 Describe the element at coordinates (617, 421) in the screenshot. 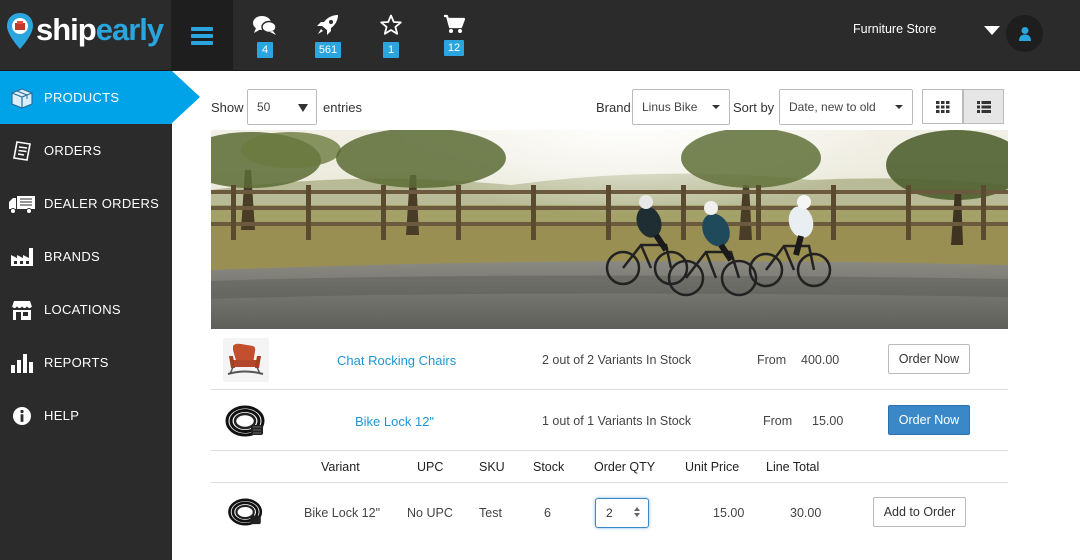

I see `product-stock: 1 out of 1 Variants In Stock` at that location.